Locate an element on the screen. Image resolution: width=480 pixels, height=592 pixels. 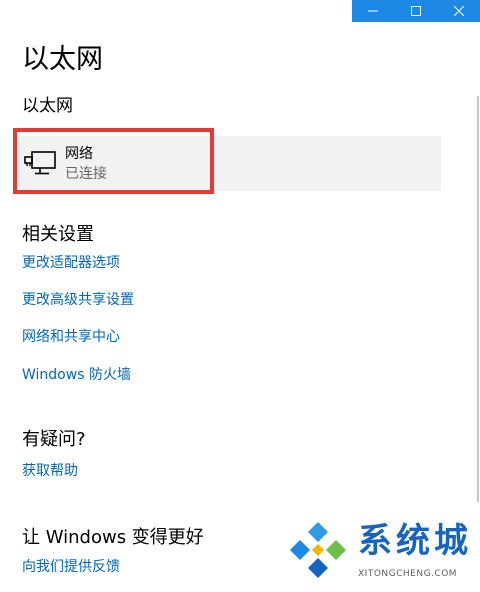
page-title: 以太网 is located at coordinates (62, 59).